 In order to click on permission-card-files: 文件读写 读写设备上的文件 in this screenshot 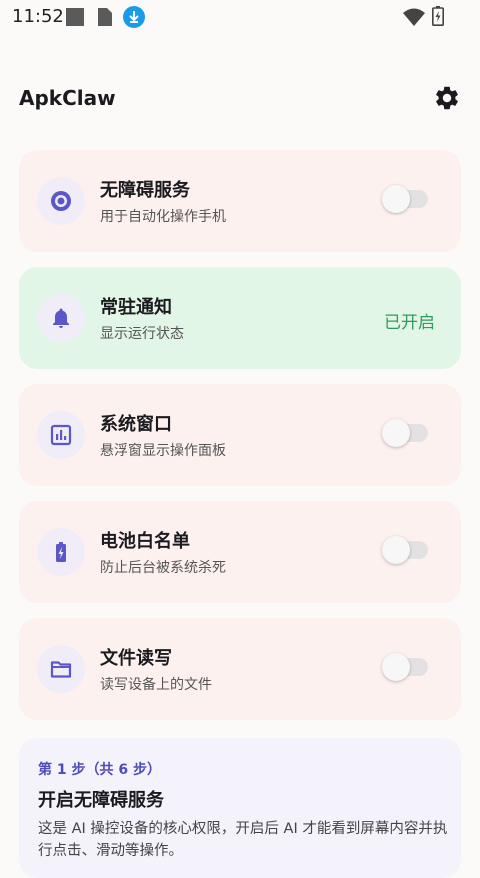, I will do `click(240, 669)`.